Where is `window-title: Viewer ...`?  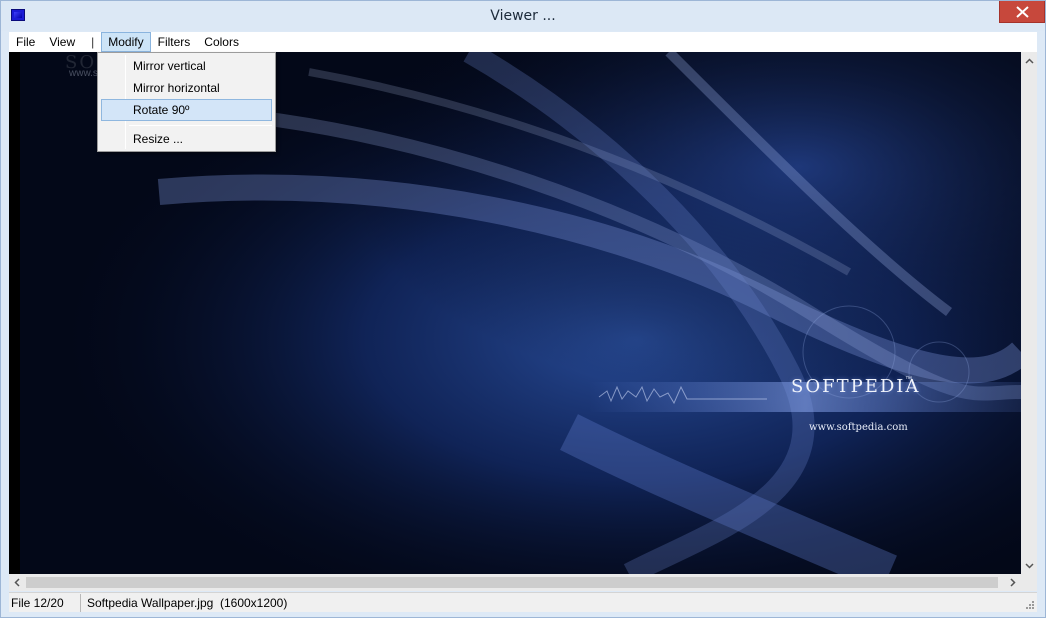 window-title: Viewer ... is located at coordinates (523, 16).